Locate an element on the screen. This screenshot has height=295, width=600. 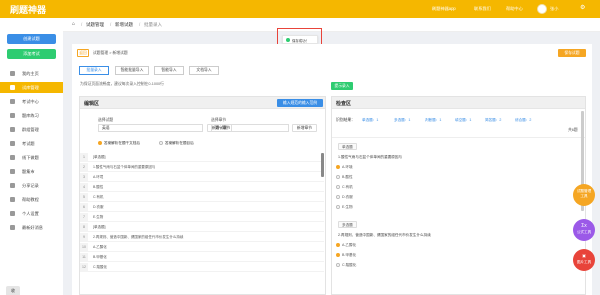
editor-line: 10 A.乙醇化 is located at coordinates (202, 247).